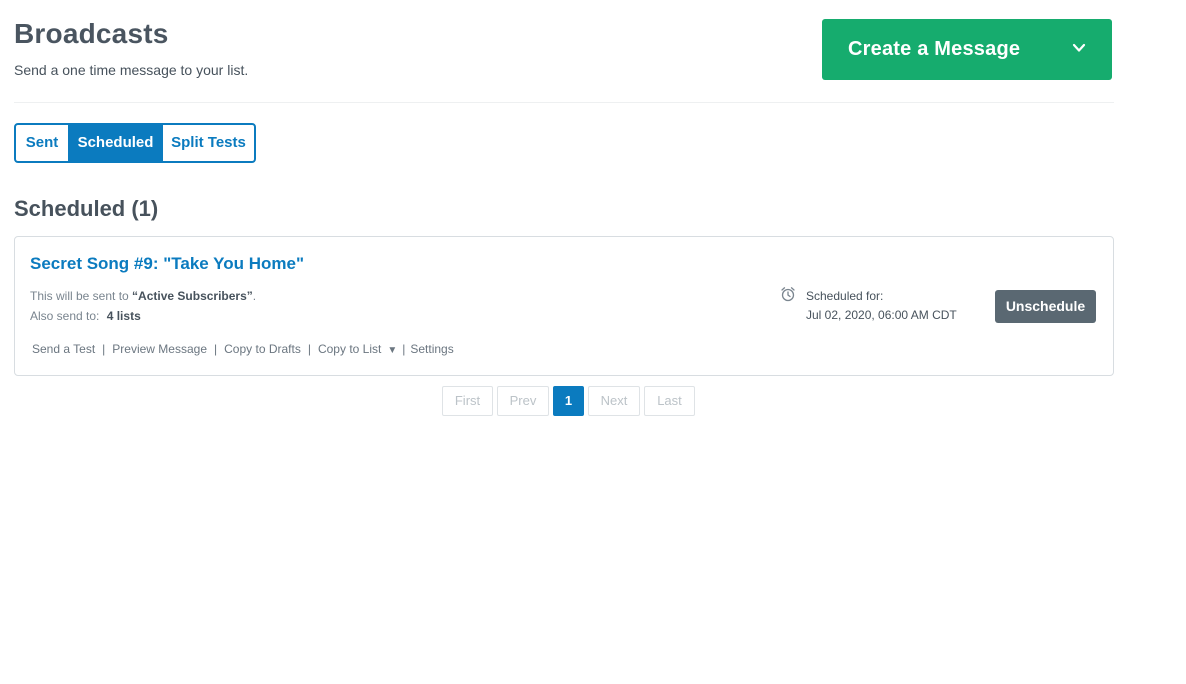 The image size is (1186, 684). Describe the element at coordinates (86, 208) in the screenshot. I see `section-title: Scheduled (1)` at that location.